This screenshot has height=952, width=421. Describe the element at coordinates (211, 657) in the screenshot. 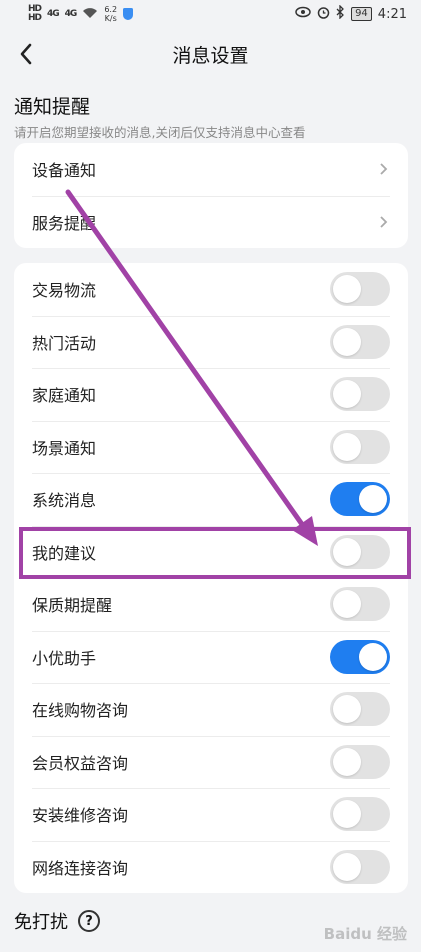

I see `toggle-row: 小优助手` at that location.